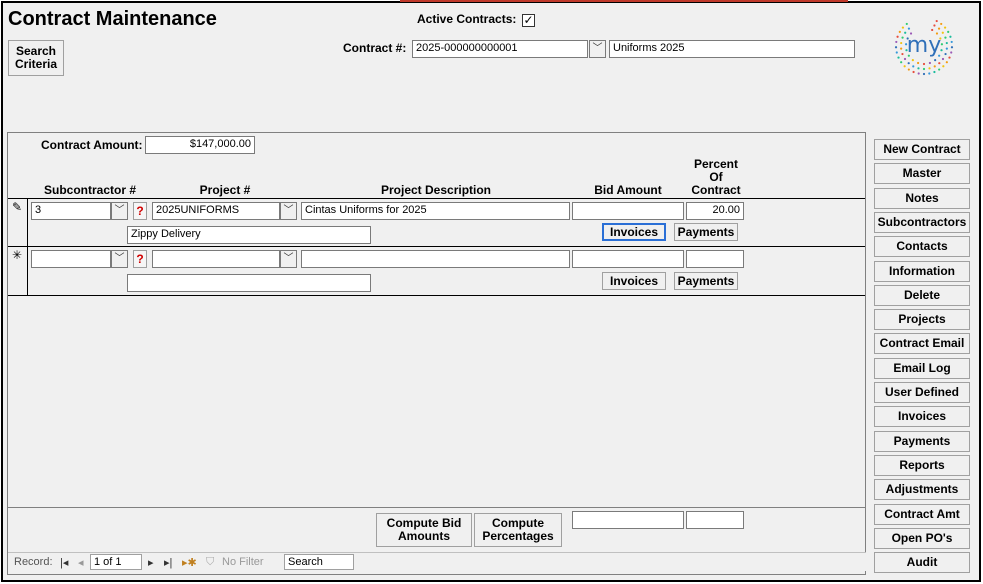 This screenshot has height=584, width=983. I want to click on column-header-project-description: Project Description, so click(436, 190).